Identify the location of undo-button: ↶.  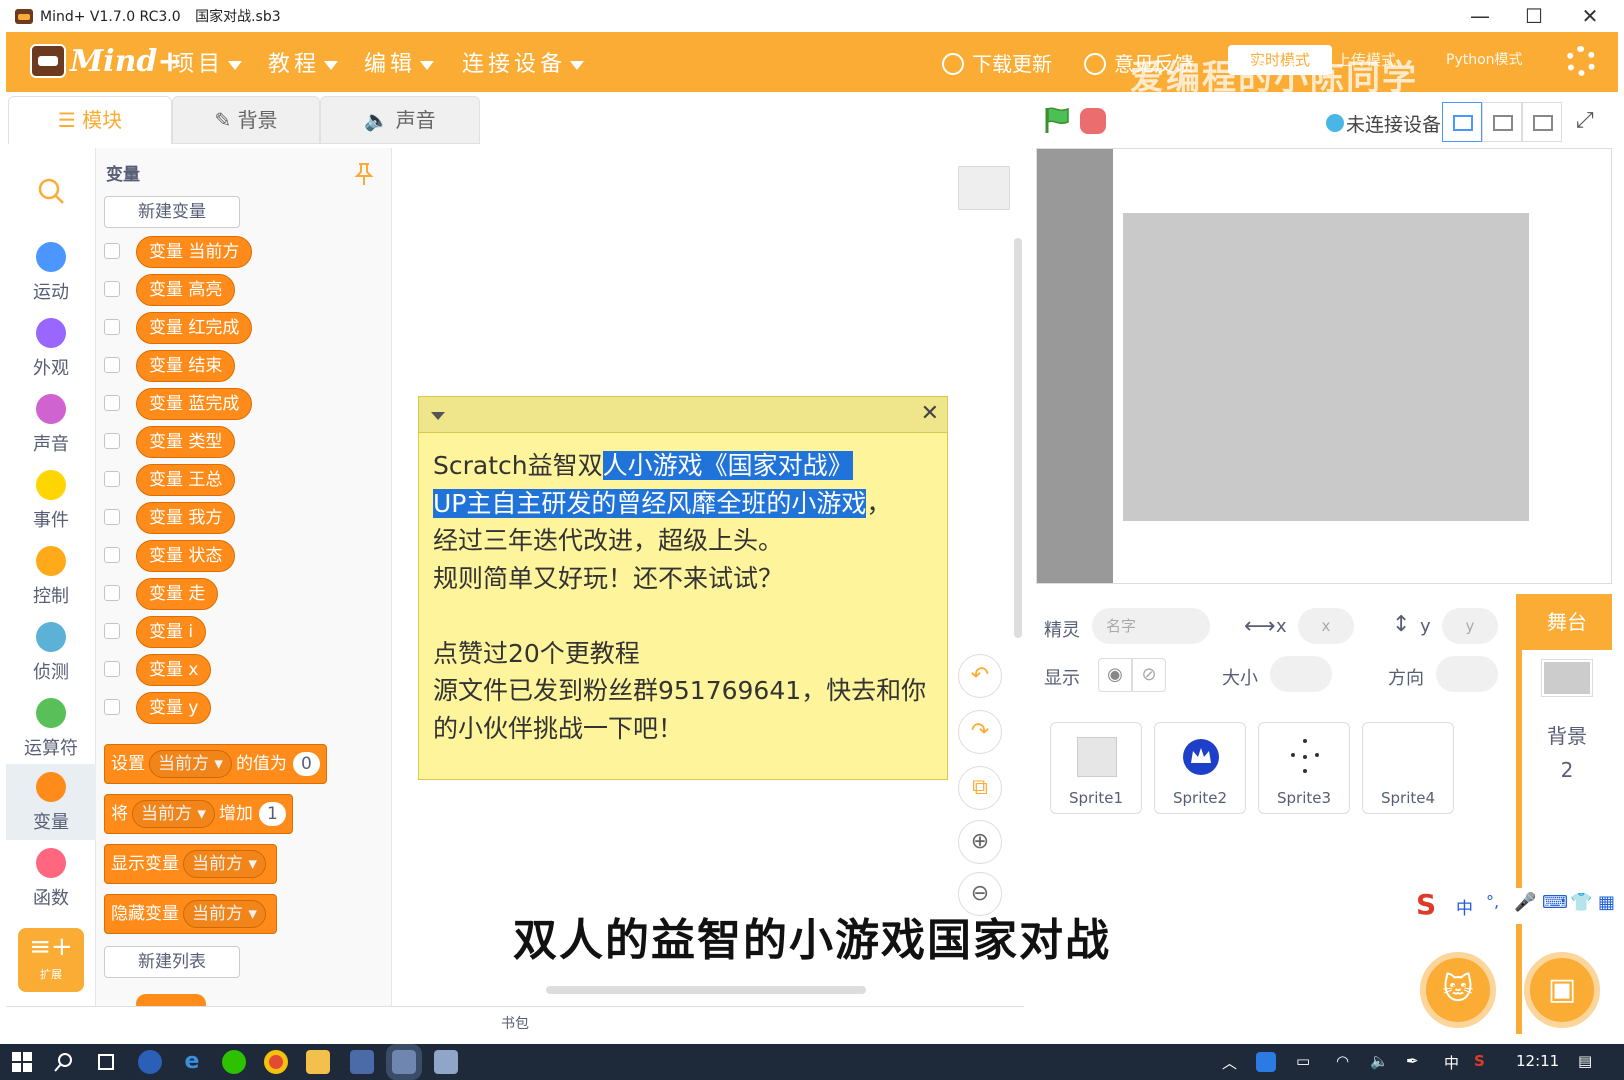
(980, 676).